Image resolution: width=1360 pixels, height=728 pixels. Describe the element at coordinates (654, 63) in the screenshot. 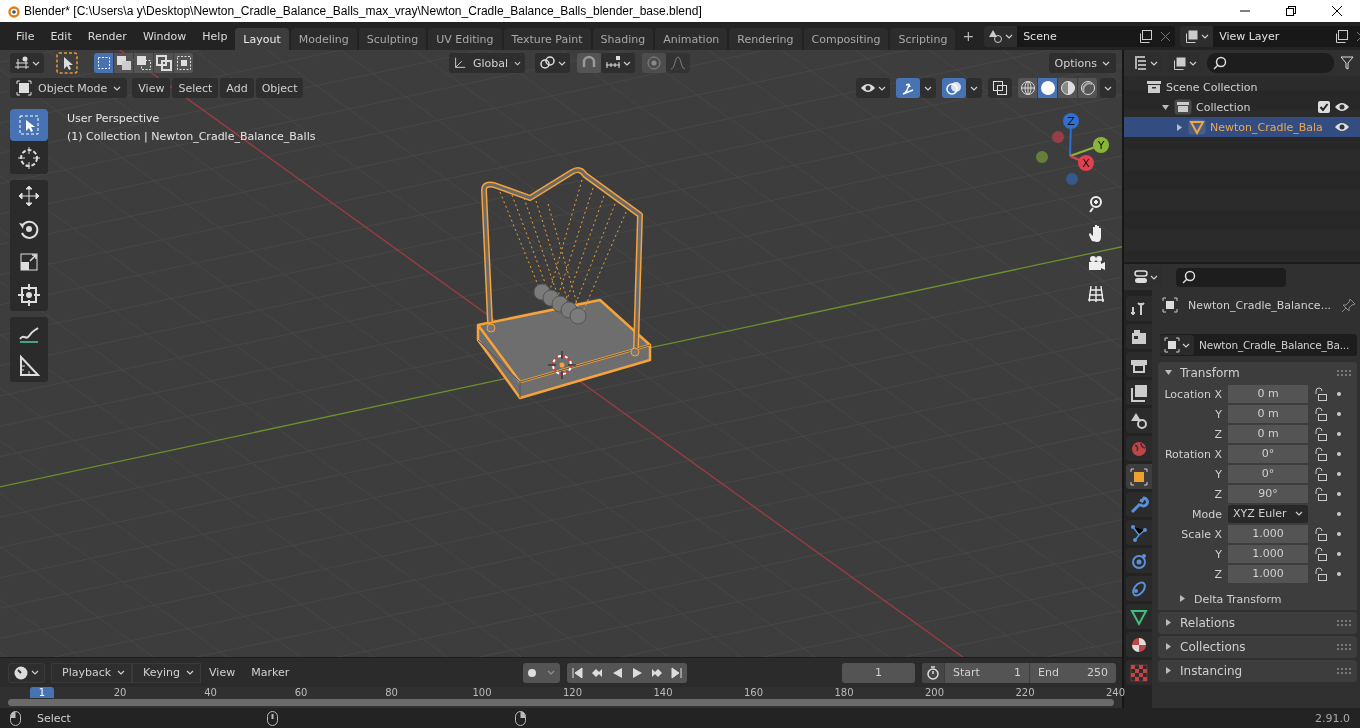

I see `proportional-editing-toggle` at that location.